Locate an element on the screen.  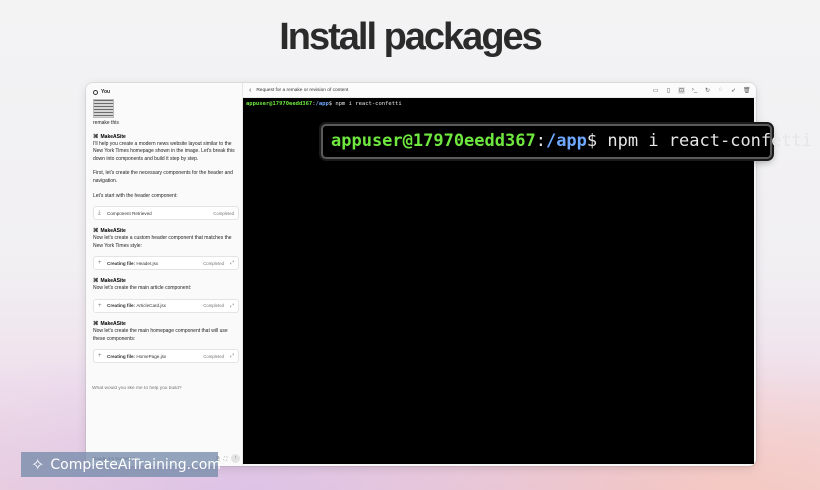
user-icon is located at coordinates (95, 92).